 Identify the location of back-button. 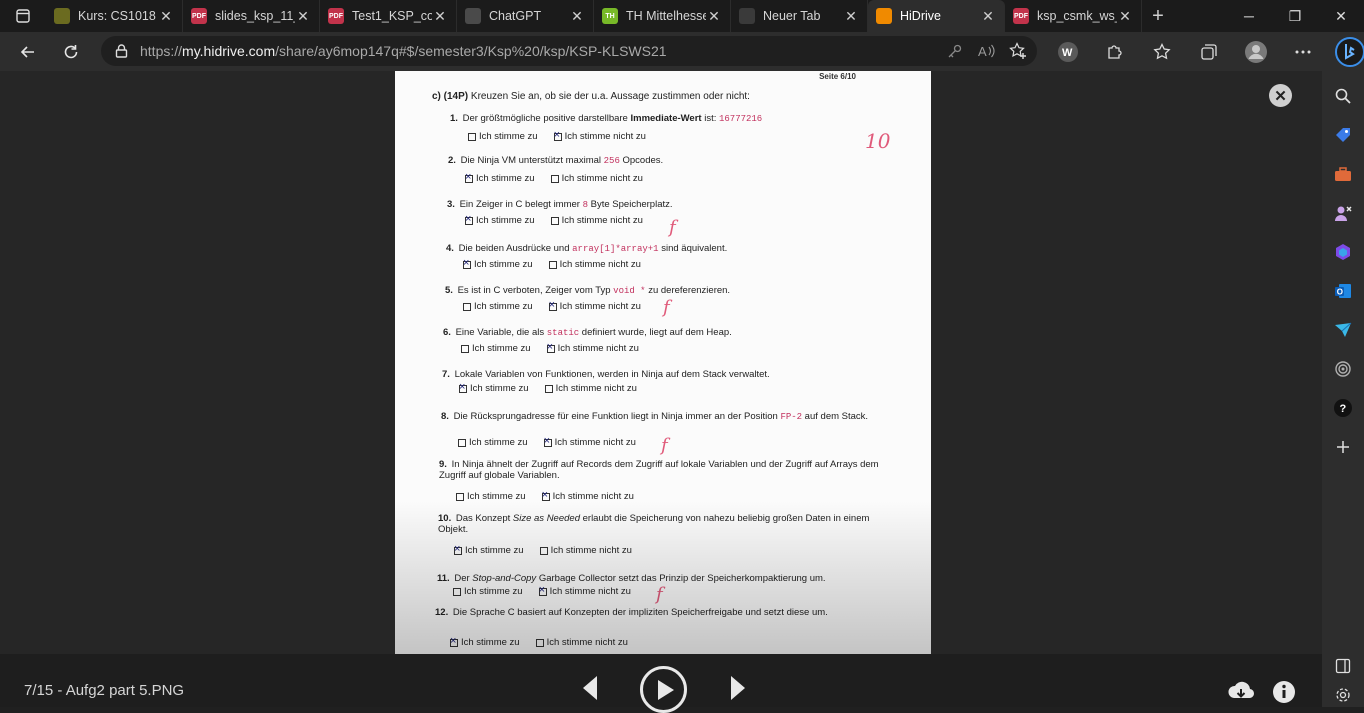
(28, 52).